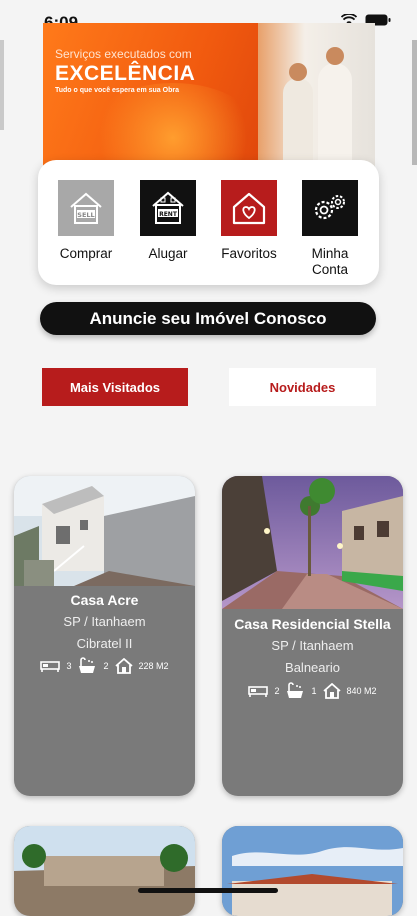  What do you see at coordinates (302, 387) in the screenshot?
I see `tab-novidades: Novidades` at bounding box center [302, 387].